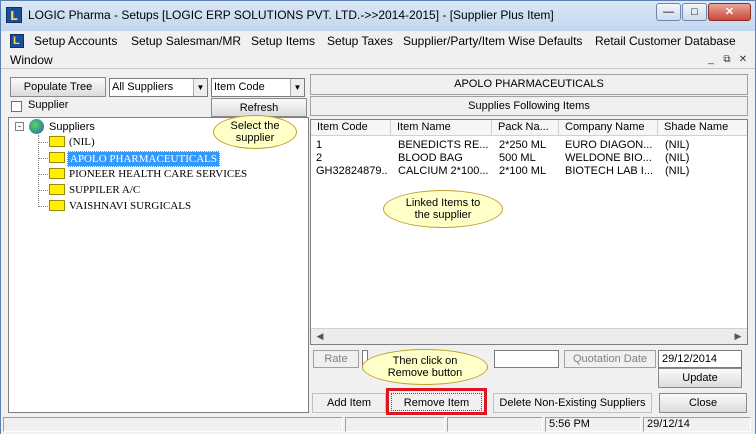 The height and width of the screenshot is (434, 756). What do you see at coordinates (738, 336) in the screenshot?
I see `scroll-right-icon: ▶` at bounding box center [738, 336].